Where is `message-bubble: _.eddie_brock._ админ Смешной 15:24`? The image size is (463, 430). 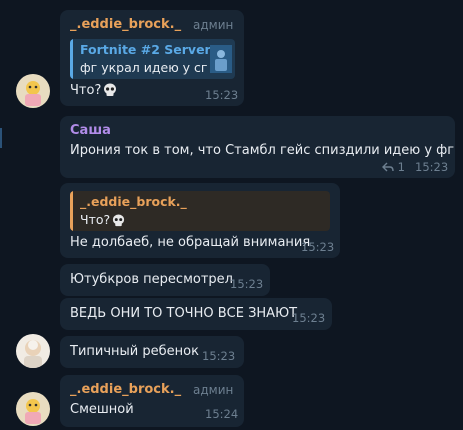
message-bubble: _.eddie_brock._ админ Смешной 15:24 is located at coordinates (152, 401).